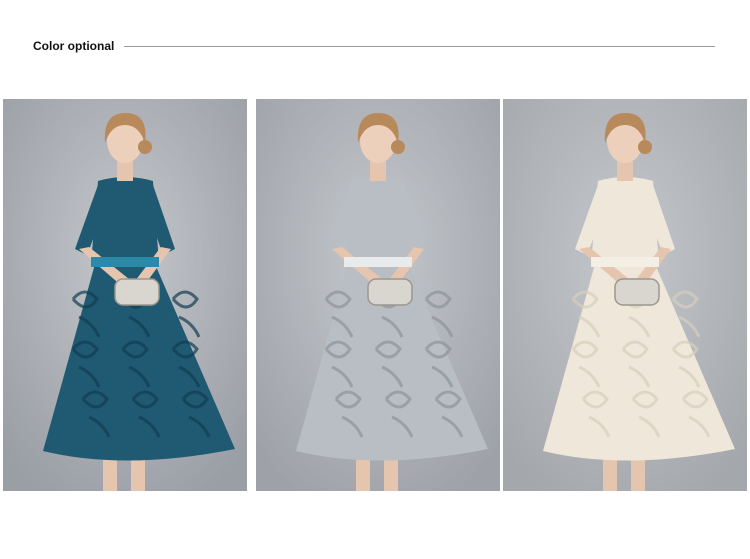  I want to click on section-header: Color optional, so click(374, 46).